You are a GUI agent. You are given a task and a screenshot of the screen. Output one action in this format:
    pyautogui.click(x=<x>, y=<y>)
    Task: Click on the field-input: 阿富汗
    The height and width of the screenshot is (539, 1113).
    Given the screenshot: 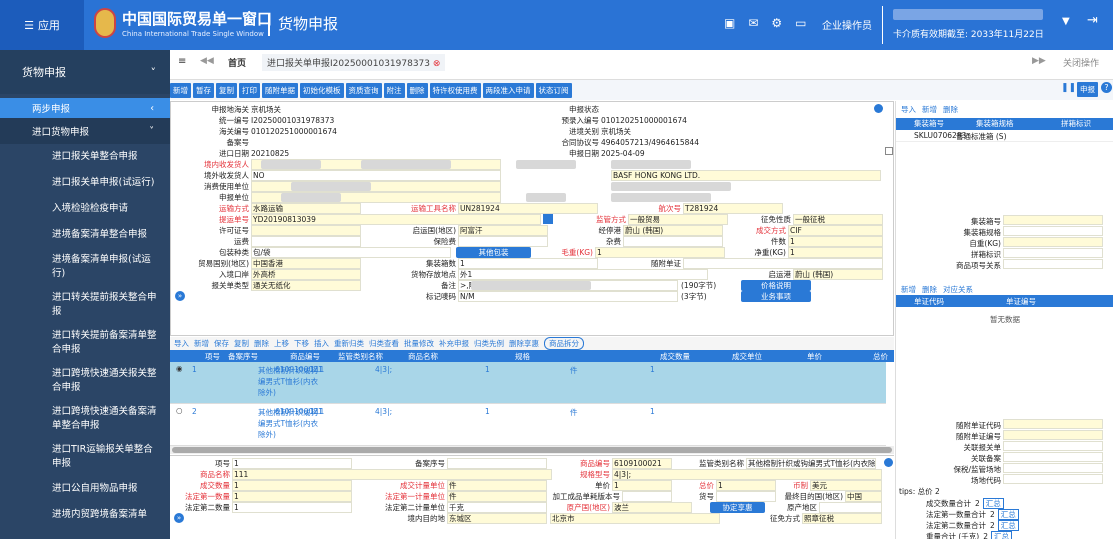 What is the action you would take?
    pyautogui.click(x=503, y=230)
    